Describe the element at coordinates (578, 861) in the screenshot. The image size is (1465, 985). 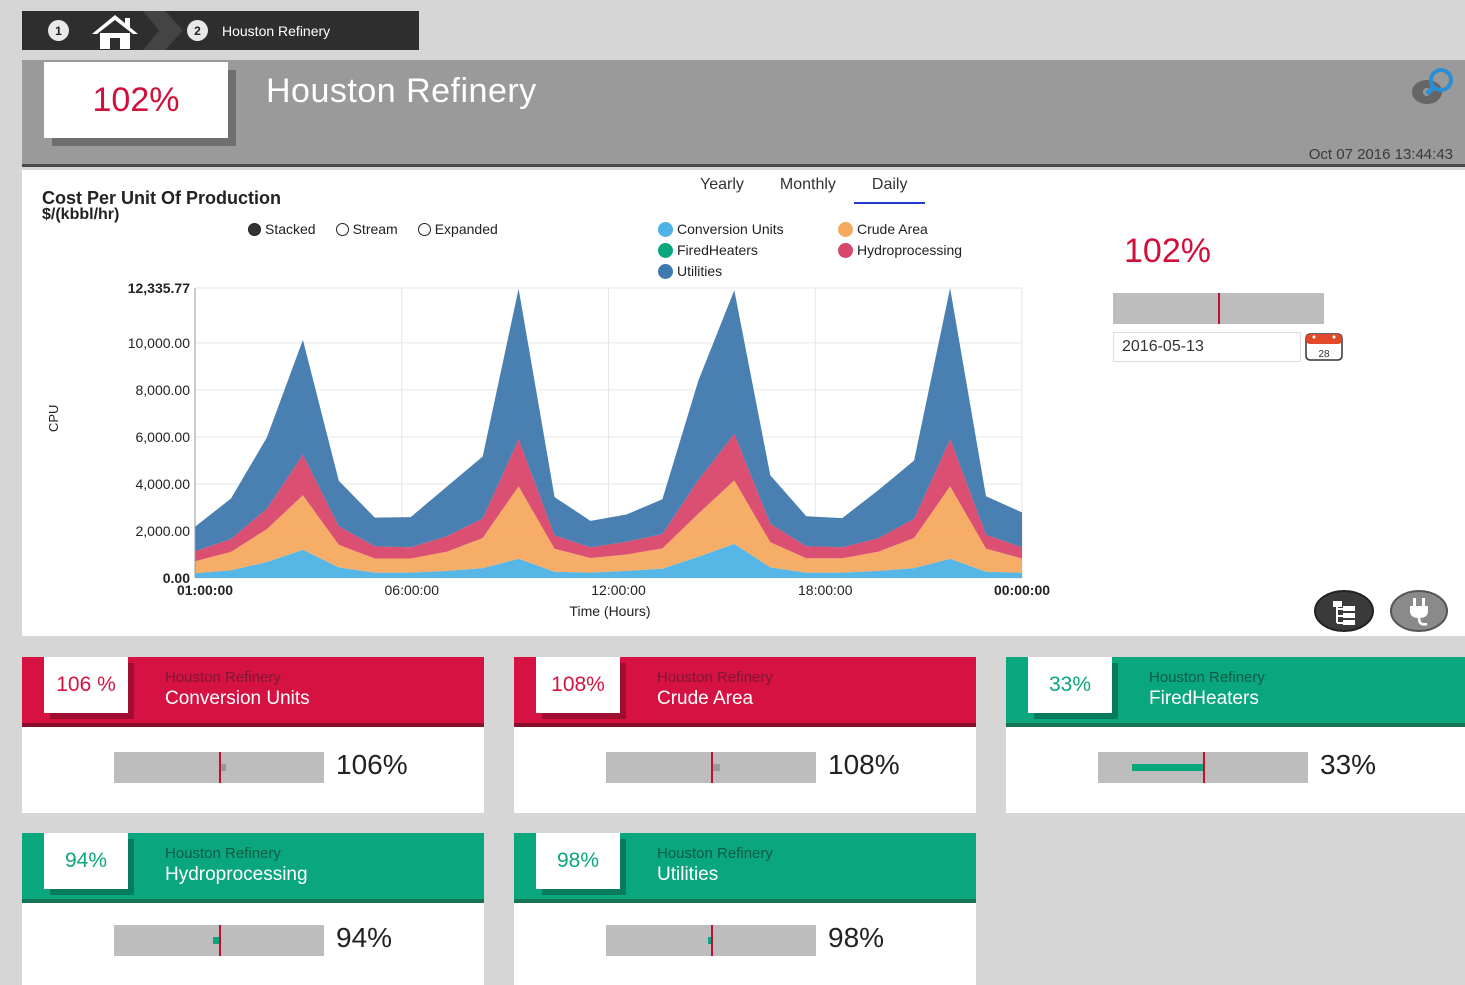
I see `card-percent: 98%` at that location.